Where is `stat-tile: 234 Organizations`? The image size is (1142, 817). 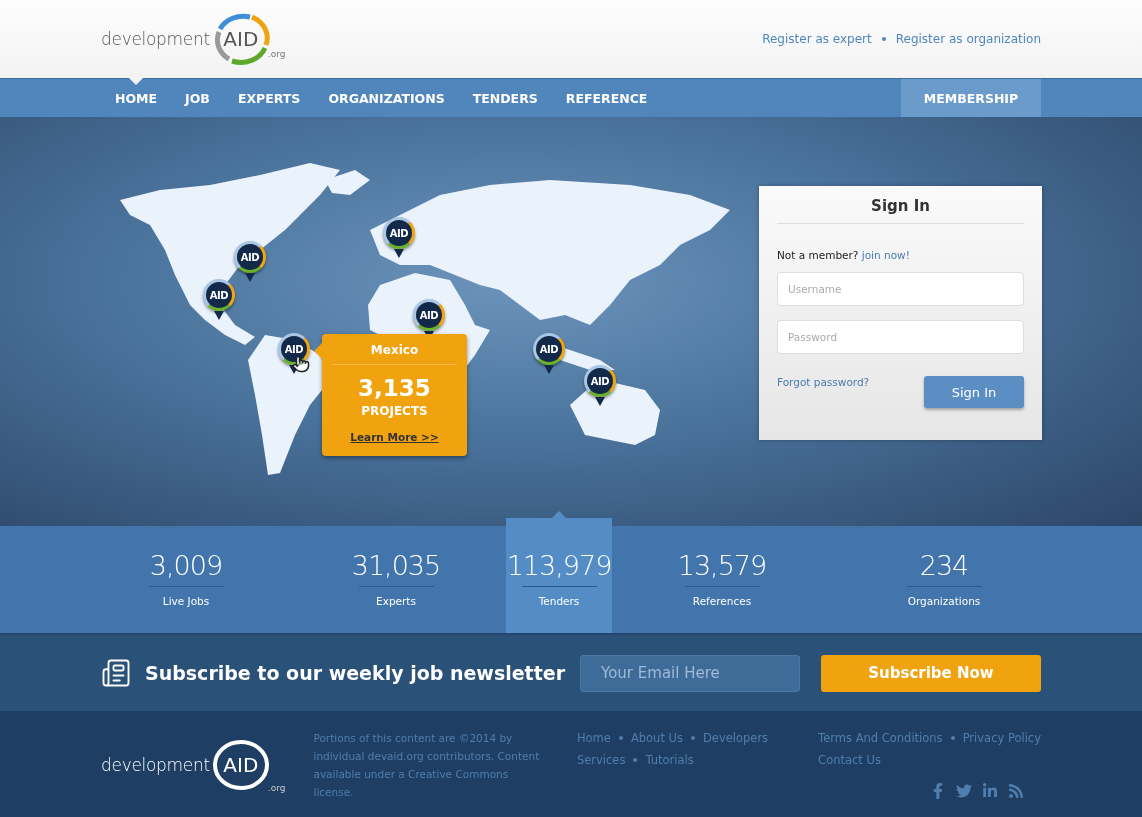
stat-tile: 234 Organizations is located at coordinates (944, 579).